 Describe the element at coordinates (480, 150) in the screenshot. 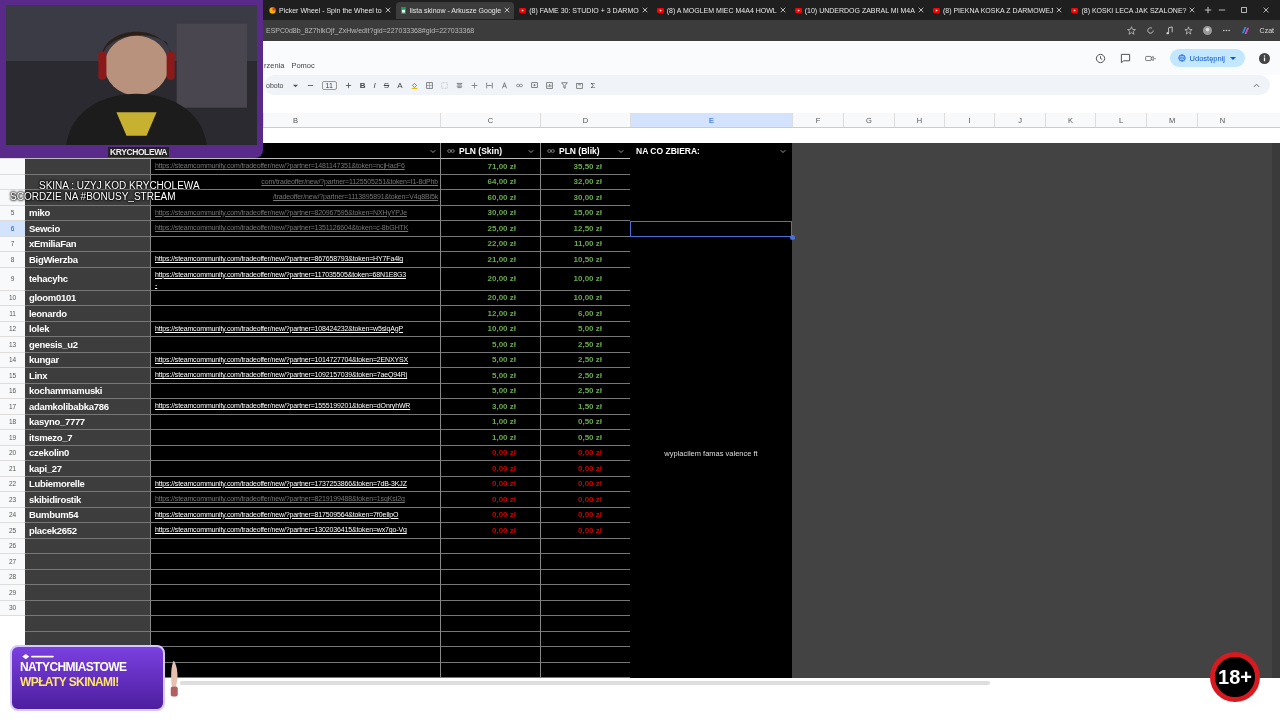

I see `column-title: PLN (Skin)` at that location.